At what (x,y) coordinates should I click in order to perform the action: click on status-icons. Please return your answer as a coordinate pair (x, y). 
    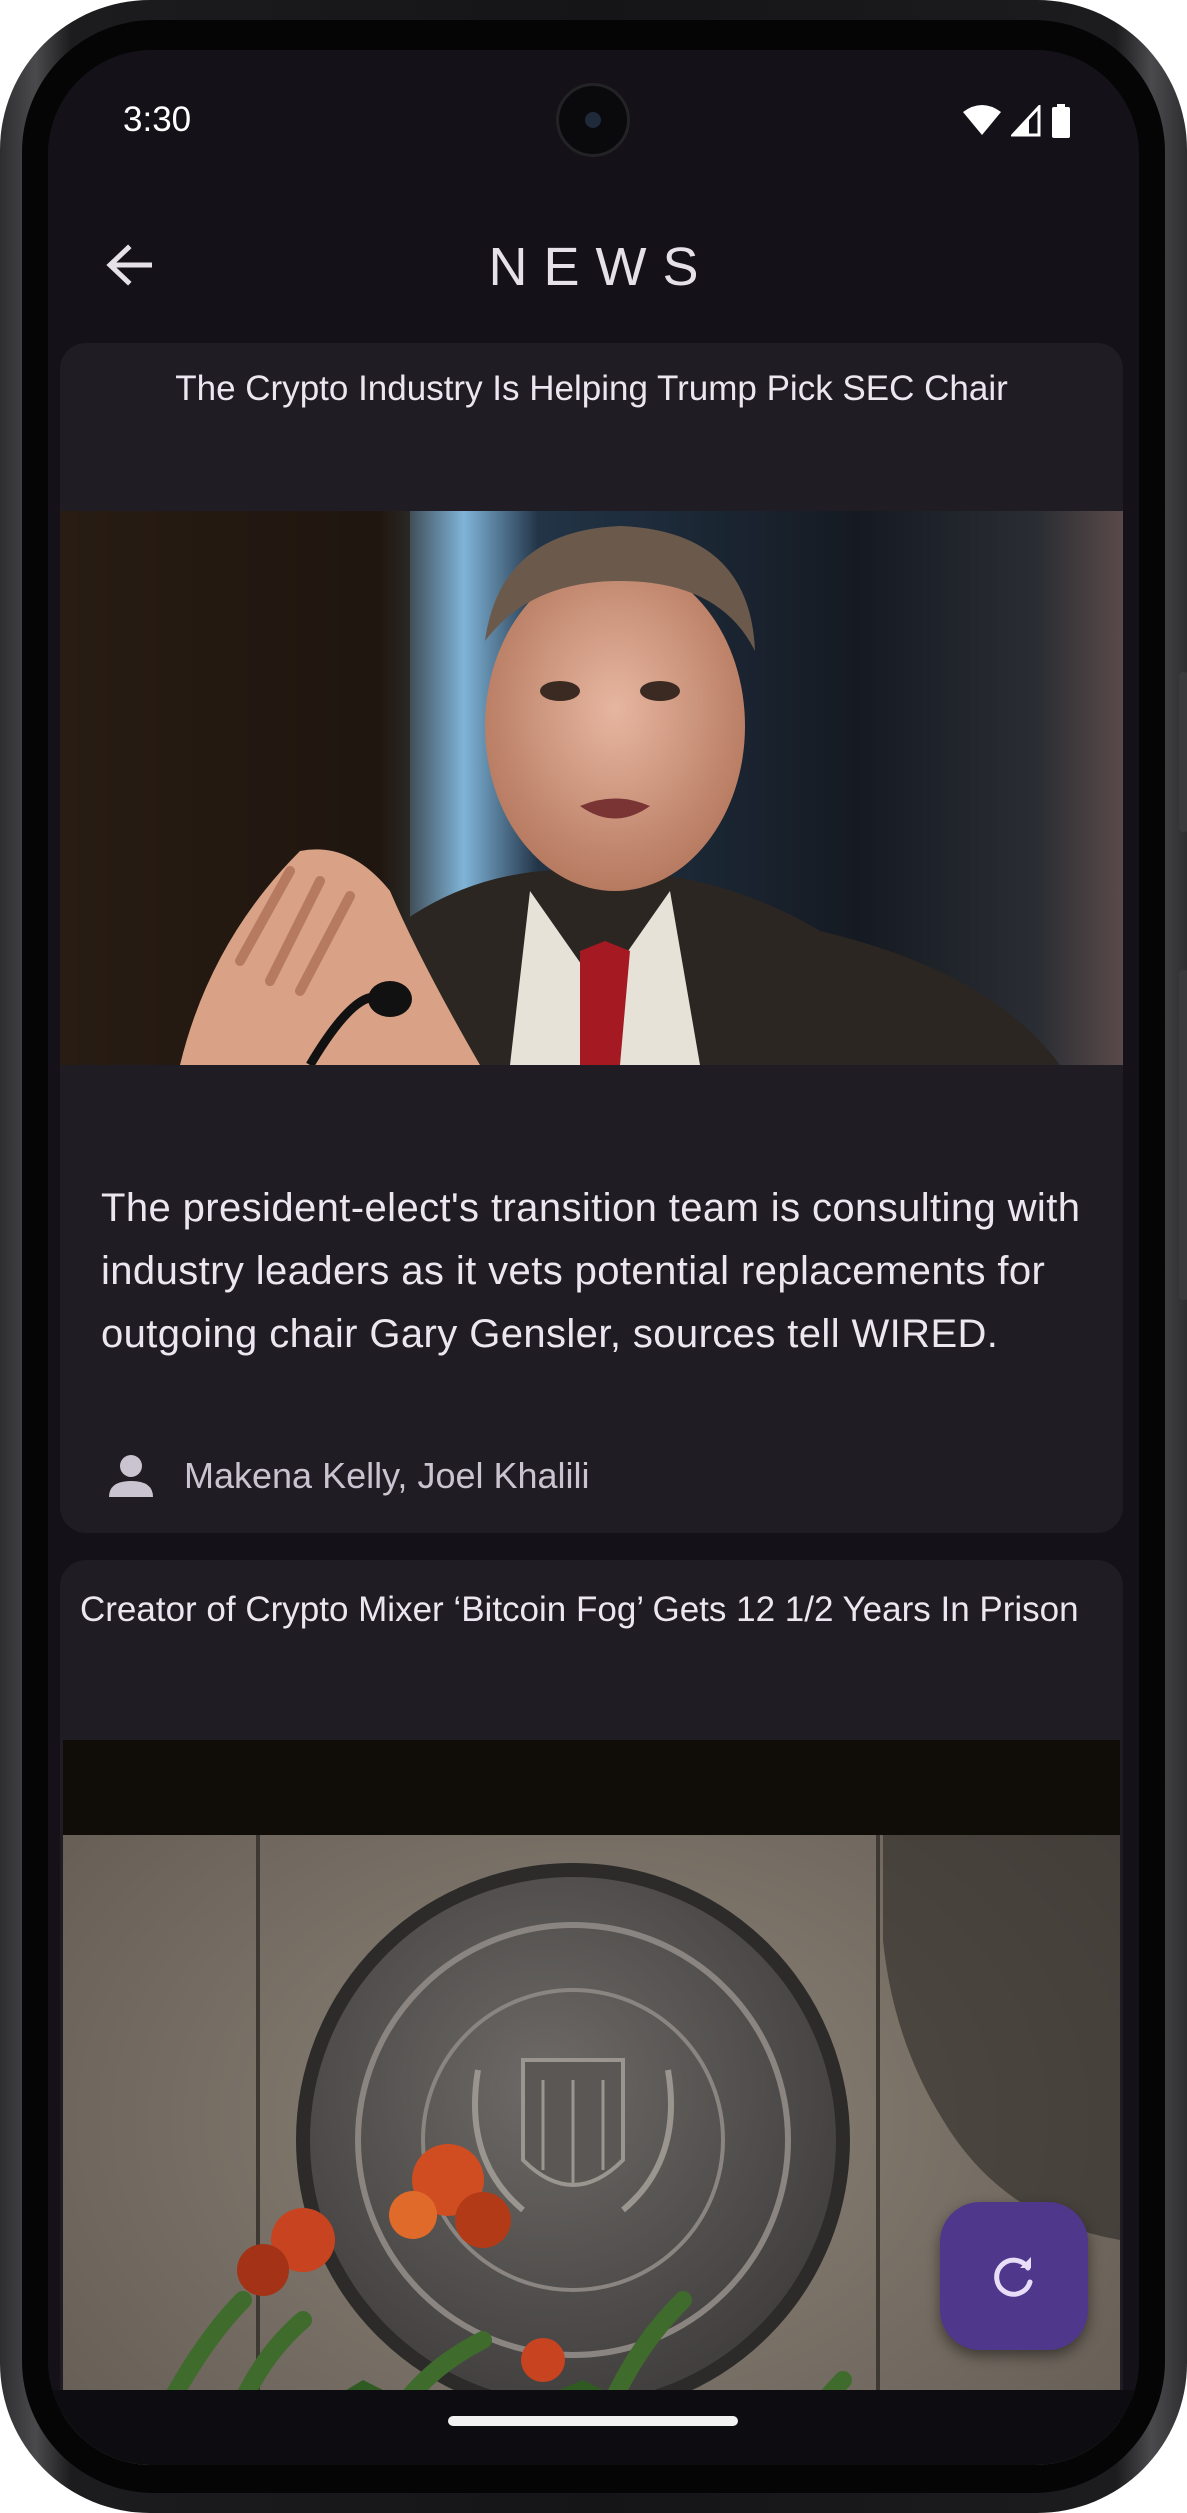
    Looking at the image, I should click on (1017, 121).